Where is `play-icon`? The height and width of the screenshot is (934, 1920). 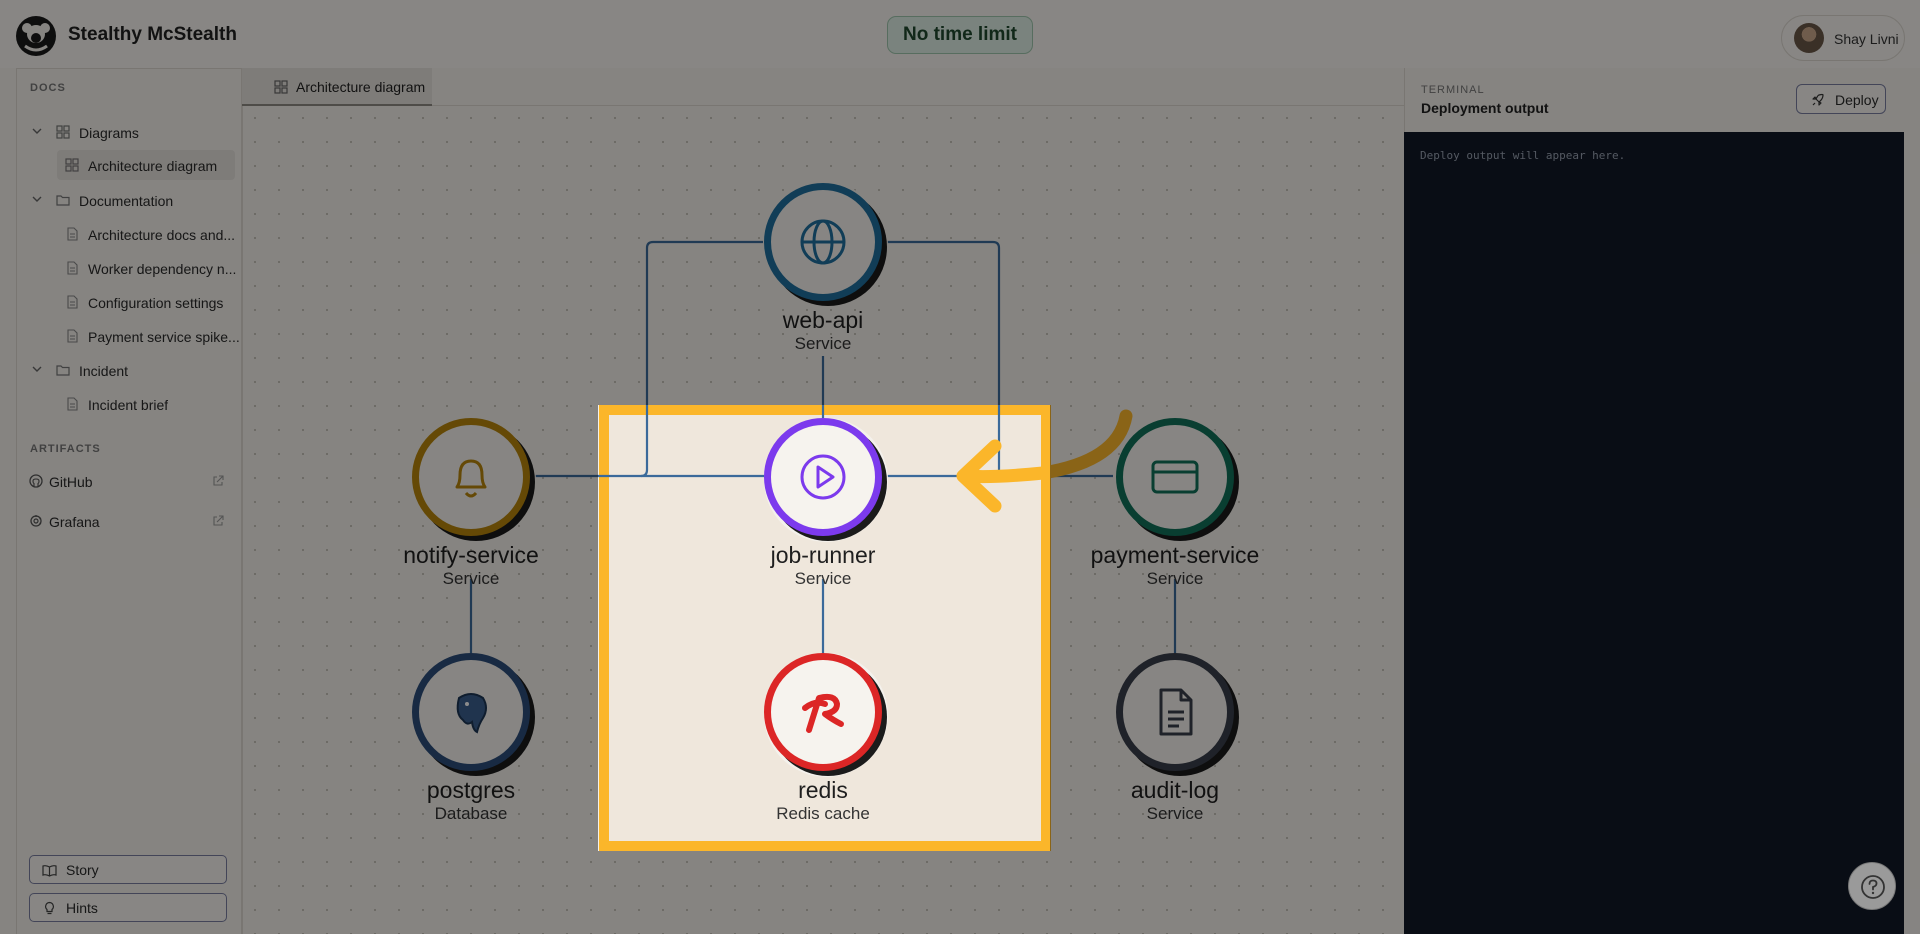
play-icon is located at coordinates (823, 477).